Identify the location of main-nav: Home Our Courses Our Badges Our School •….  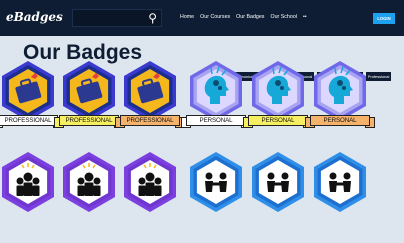
(243, 17).